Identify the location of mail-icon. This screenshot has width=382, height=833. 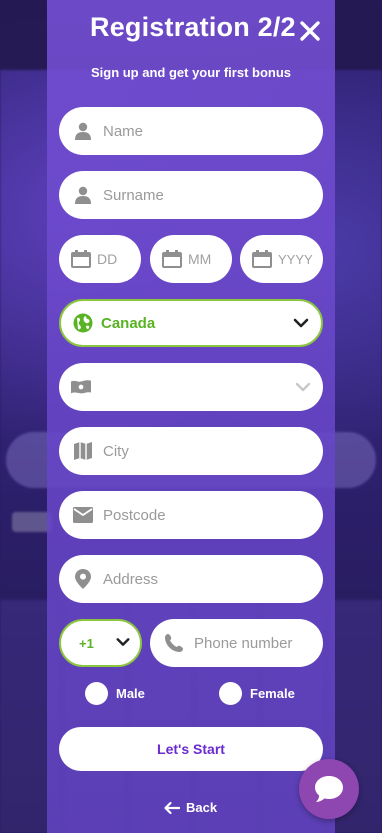
(83, 515).